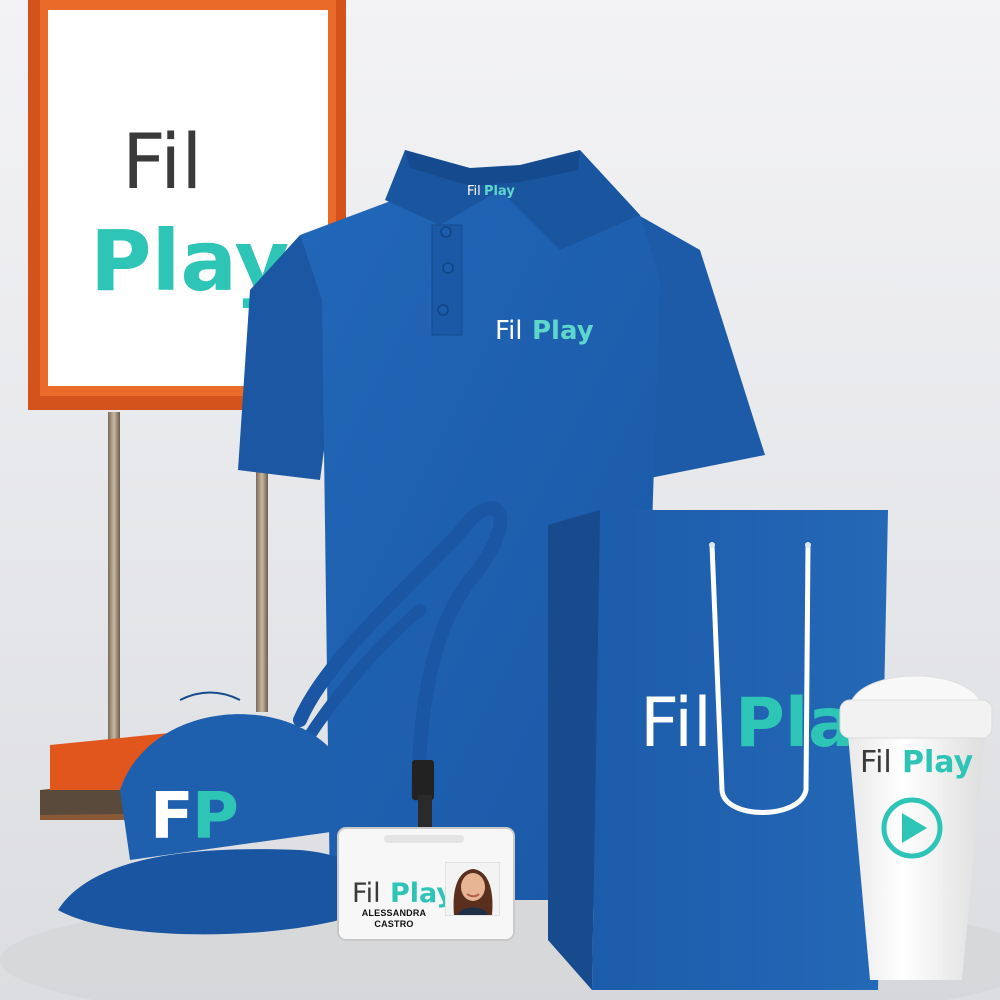 The width and height of the screenshot is (1000, 1000). Describe the element at coordinates (366, 893) in the screenshot. I see `badge-logo-fil: Fil` at that location.